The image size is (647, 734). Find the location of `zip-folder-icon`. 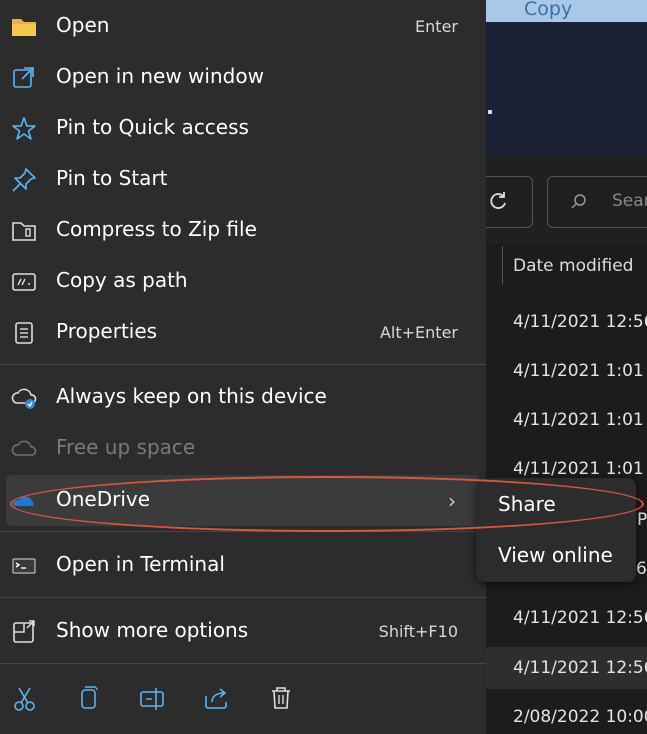

zip-folder-icon is located at coordinates (24, 231).